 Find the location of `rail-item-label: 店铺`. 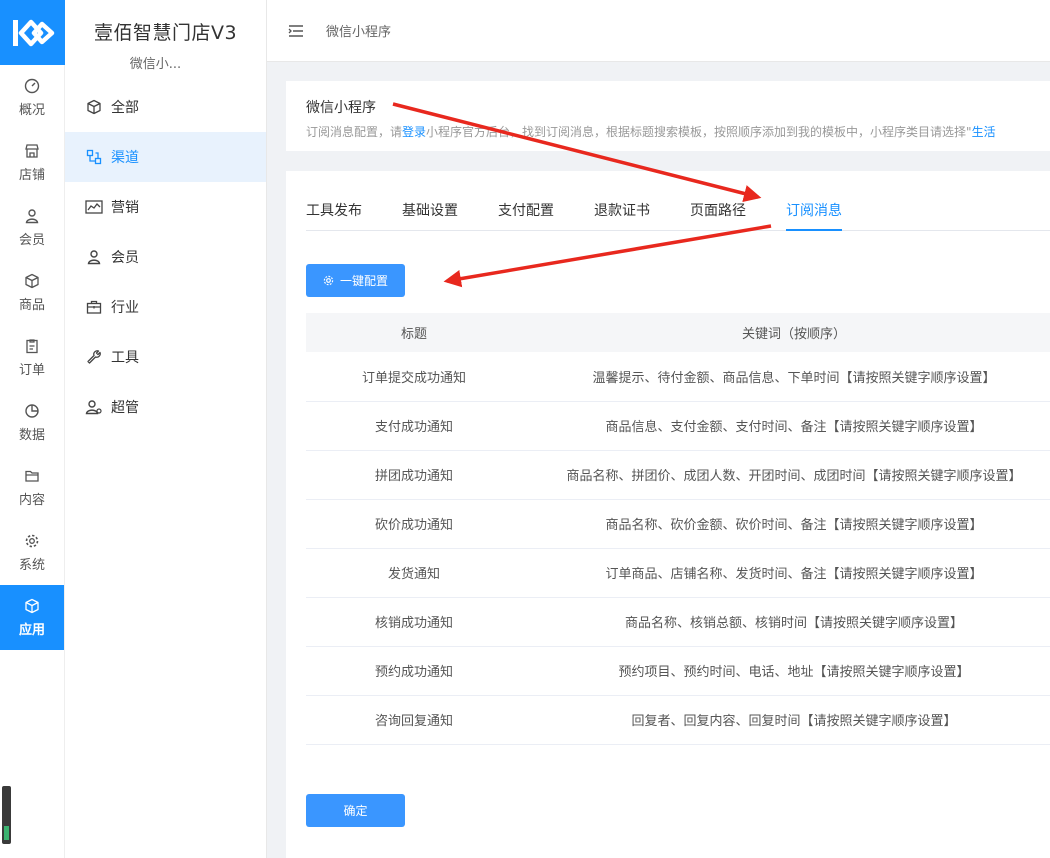

rail-item-label: 店铺 is located at coordinates (31, 175).